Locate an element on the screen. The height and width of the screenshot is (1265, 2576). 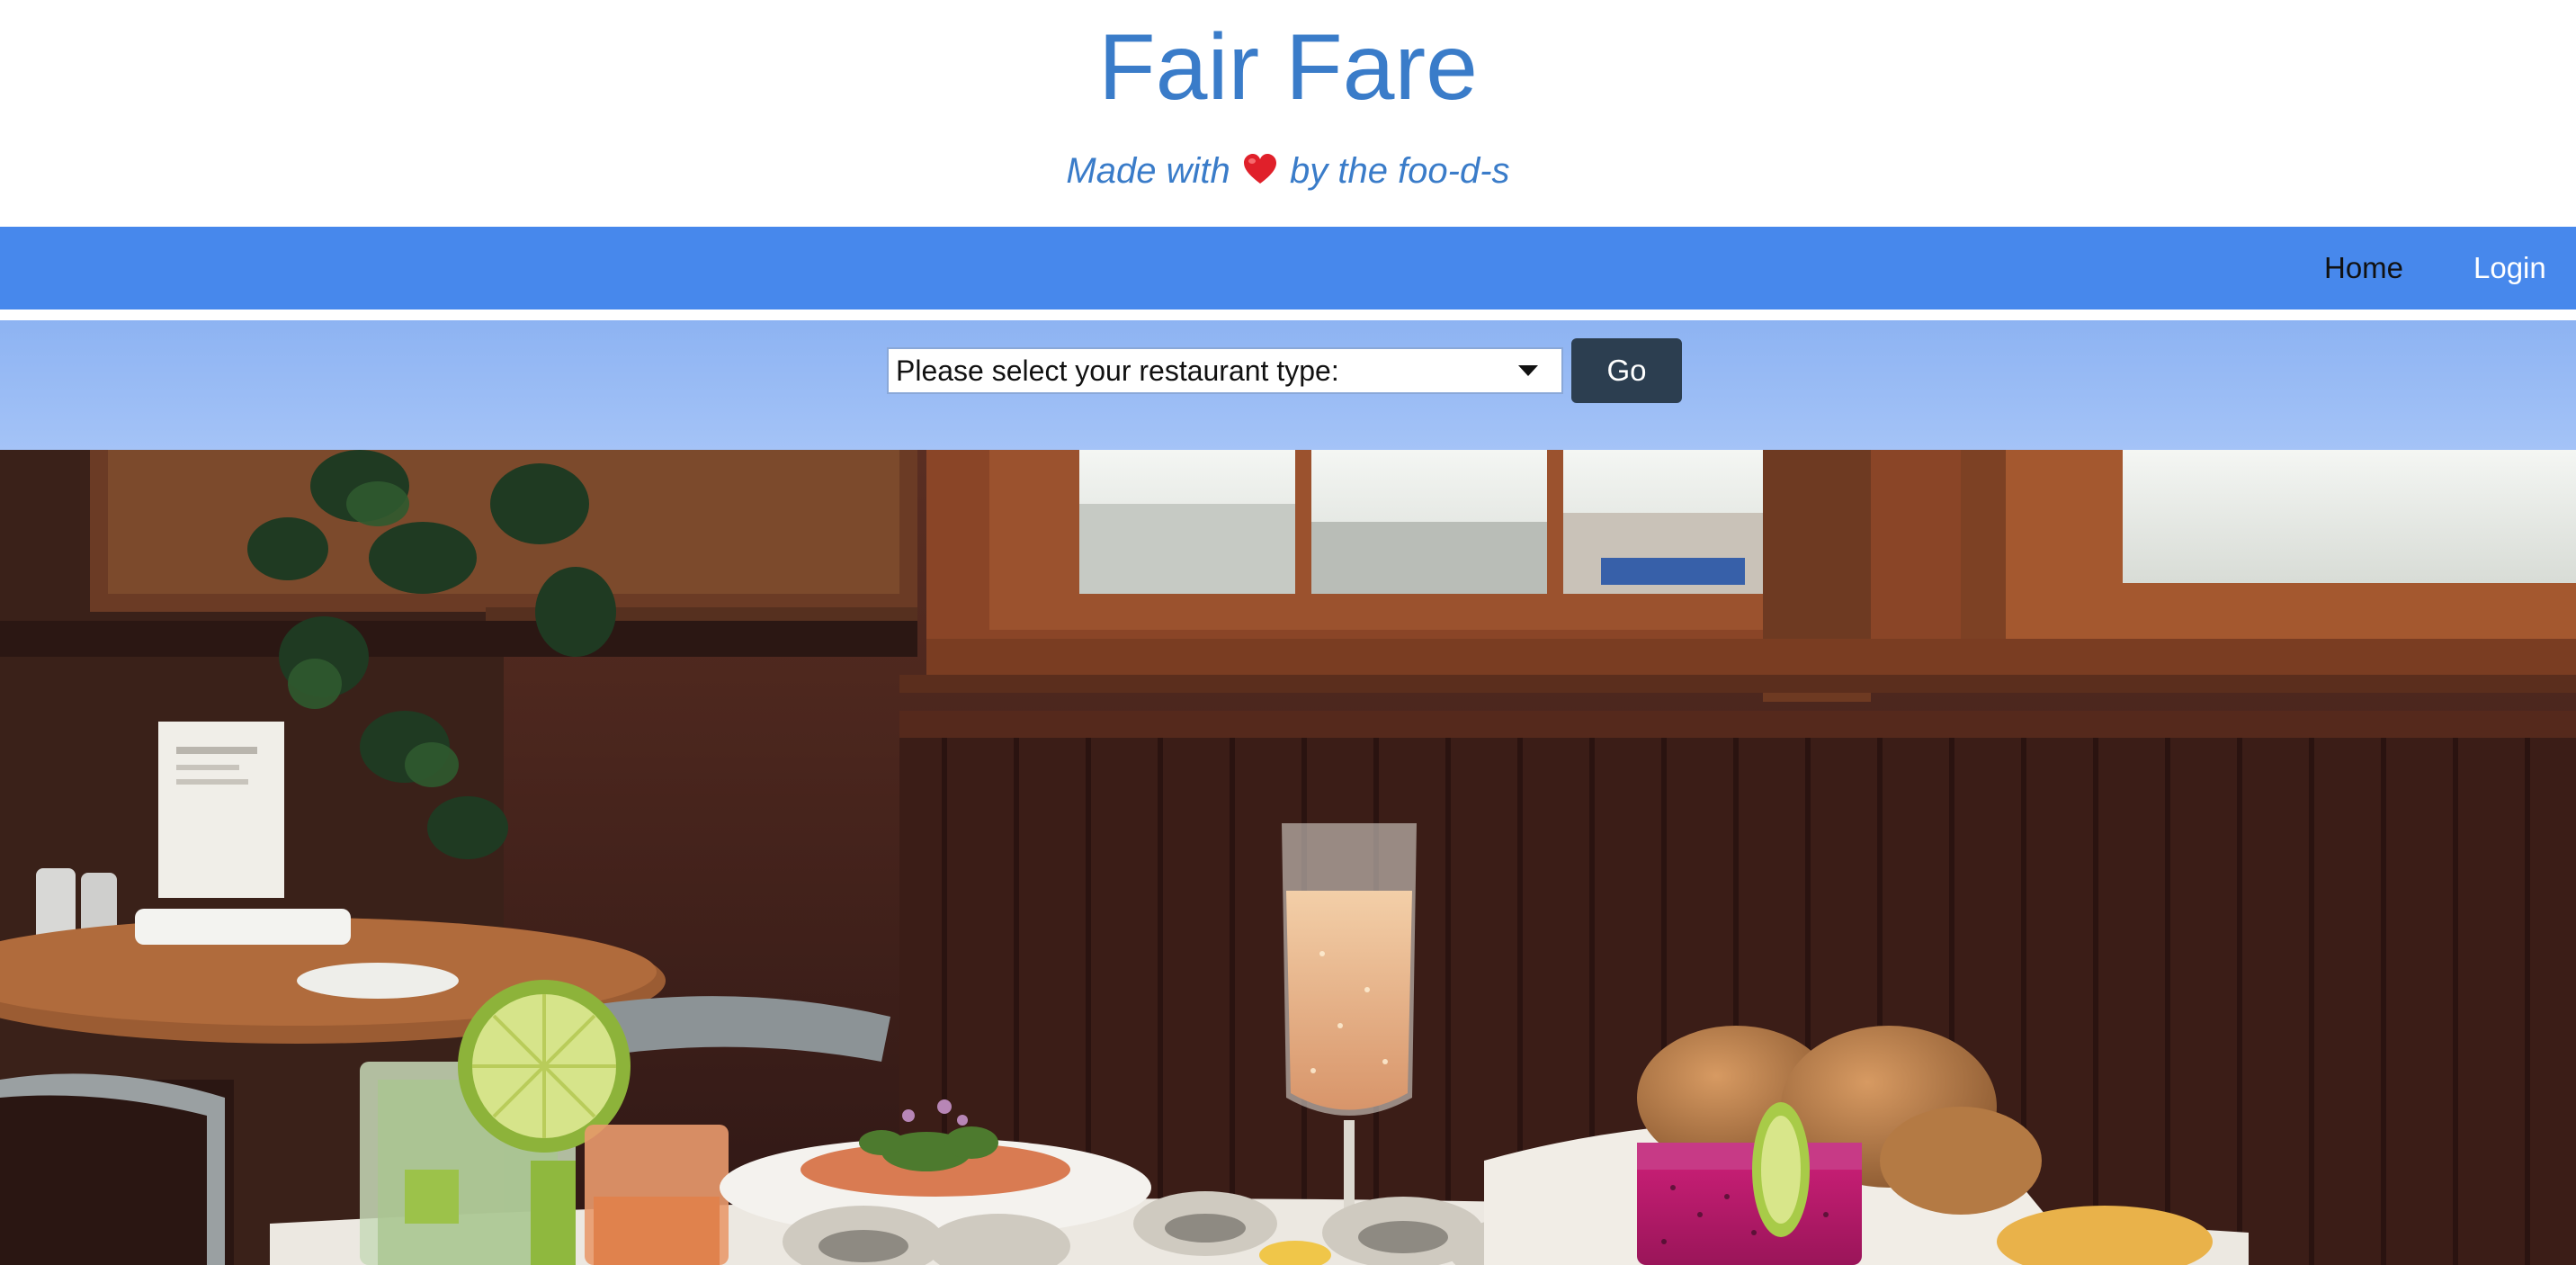
restaurant-type-selected-value: Please select your restaurant type: is located at coordinates (1117, 371).